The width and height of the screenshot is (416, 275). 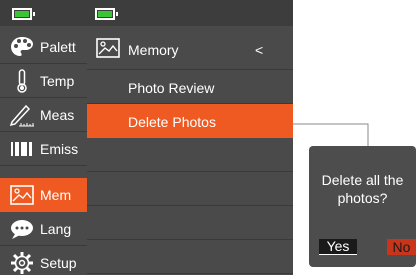 I want to click on menu-item-palette: Palett, so click(x=46, y=47).